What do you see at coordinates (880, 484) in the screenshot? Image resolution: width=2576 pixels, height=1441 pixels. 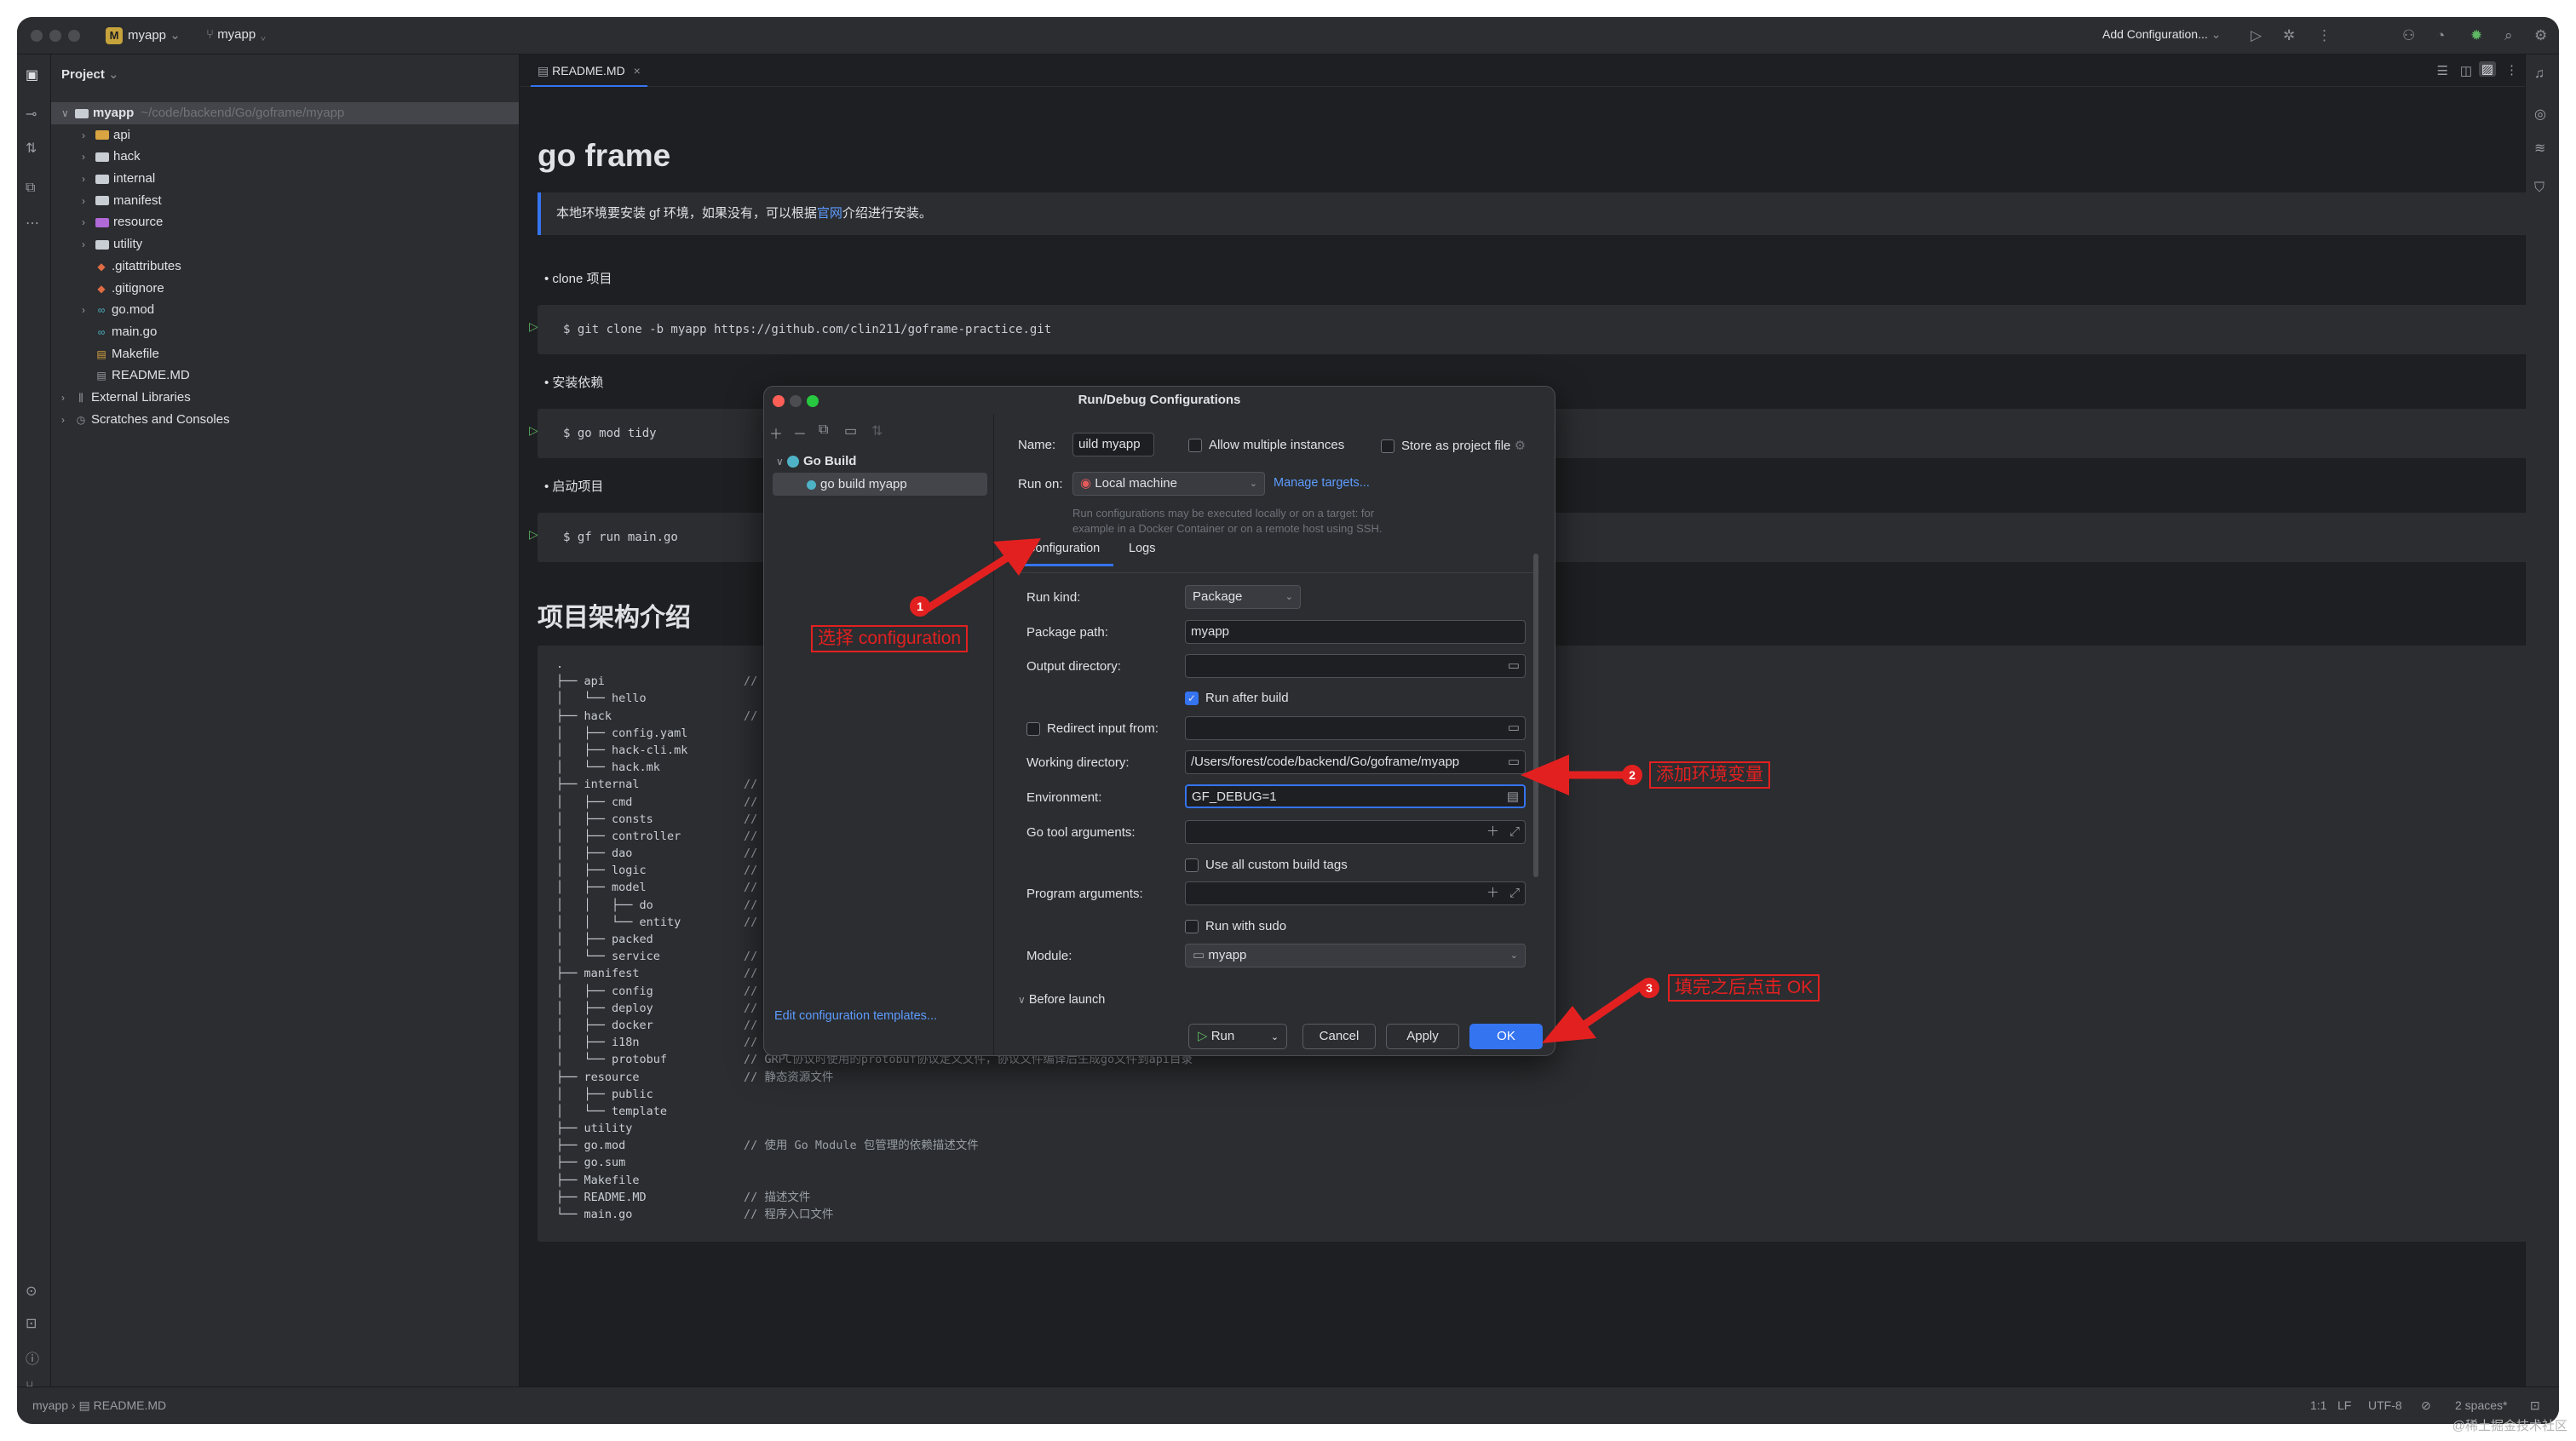 I see `tree-item-go-build-myapp: go build myapp` at bounding box center [880, 484].